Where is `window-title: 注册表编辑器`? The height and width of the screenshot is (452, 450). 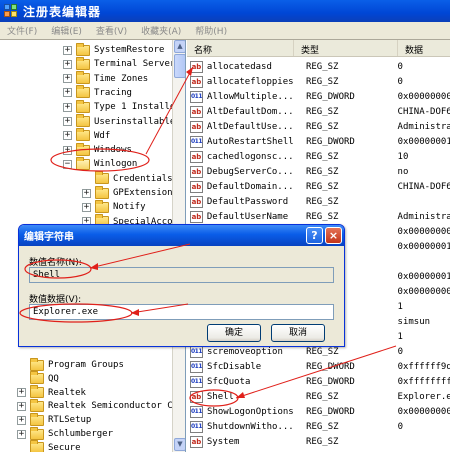
window-title: 注册表编辑器 is located at coordinates (62, 11).